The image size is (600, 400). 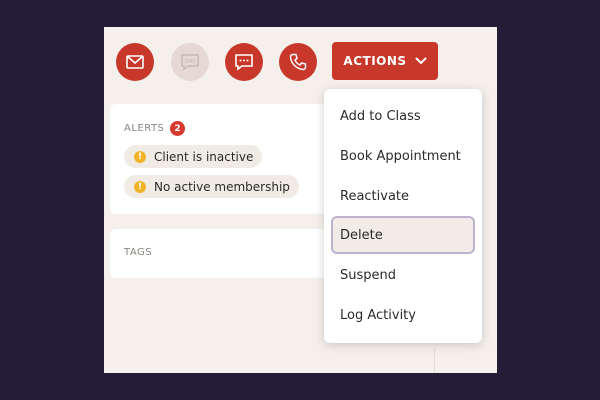 I want to click on sms-text: SMS, so click(x=190, y=62).